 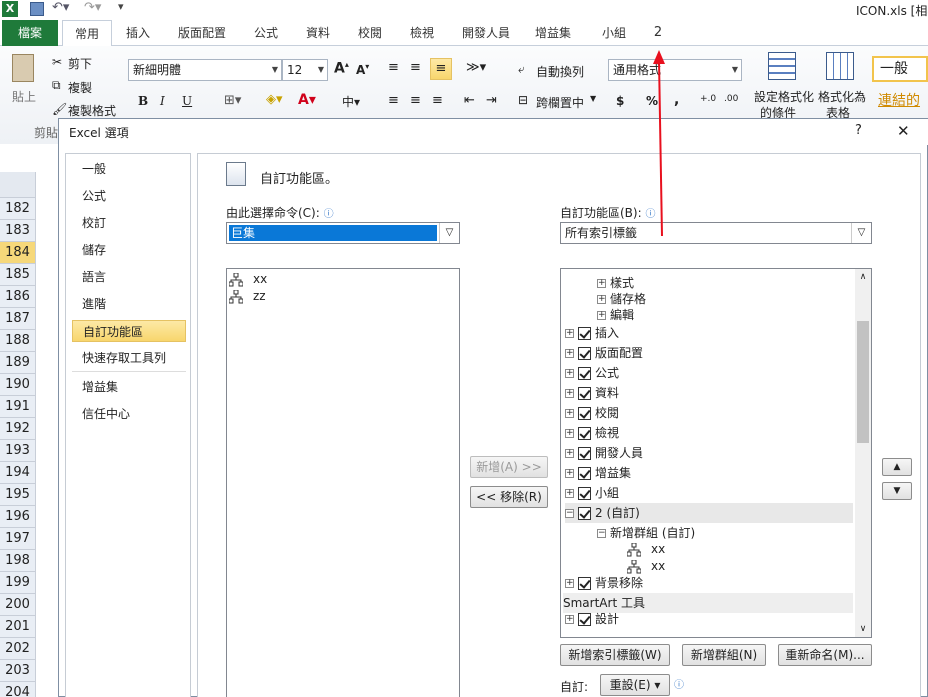 What do you see at coordinates (351, 101) in the screenshot?
I see `phonetic-icon: 中▾` at bounding box center [351, 101].